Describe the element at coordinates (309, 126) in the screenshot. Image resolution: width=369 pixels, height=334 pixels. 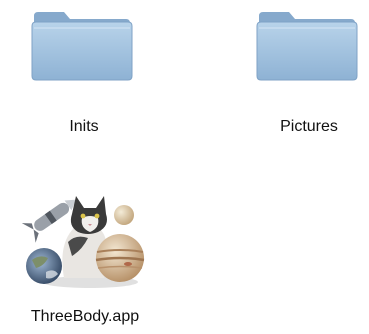
I see `folder-label: Pictures` at that location.